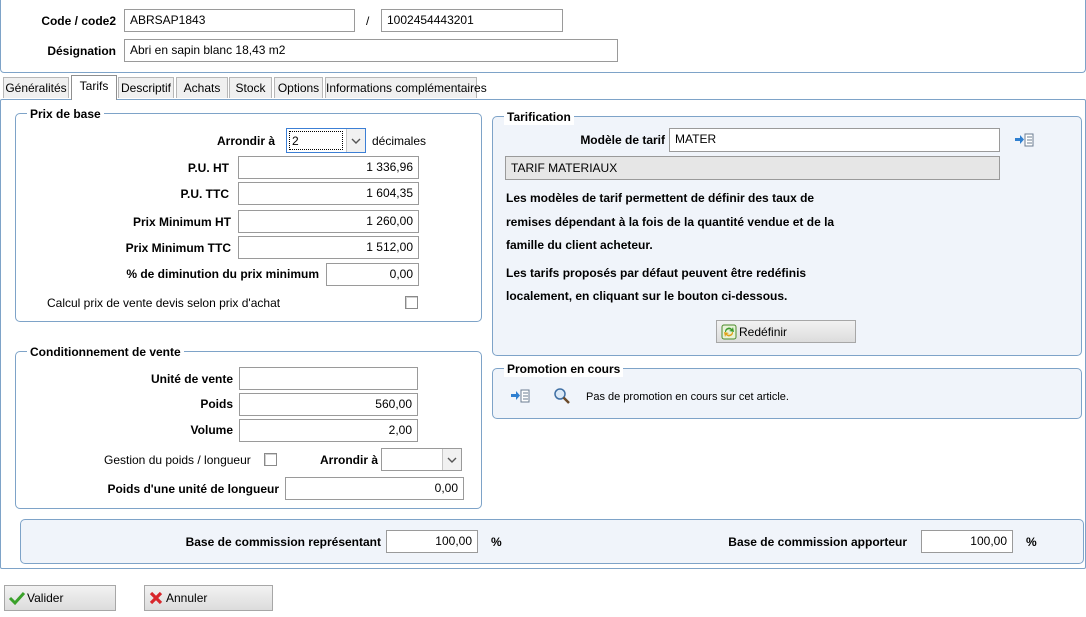 This screenshot has width=1086, height=617. I want to click on arrondir2-select, so click(421, 459).